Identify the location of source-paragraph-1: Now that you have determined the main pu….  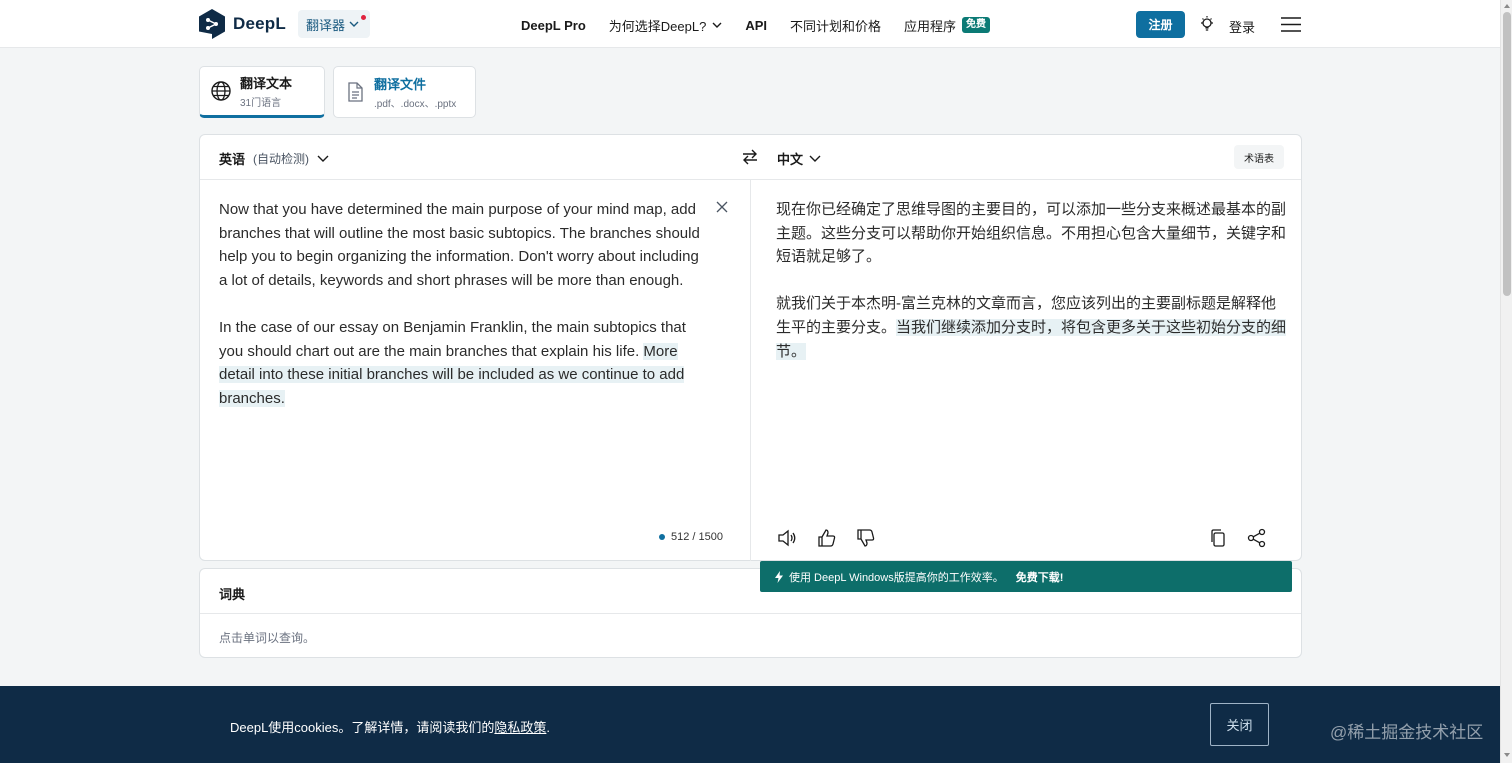
(459, 245).